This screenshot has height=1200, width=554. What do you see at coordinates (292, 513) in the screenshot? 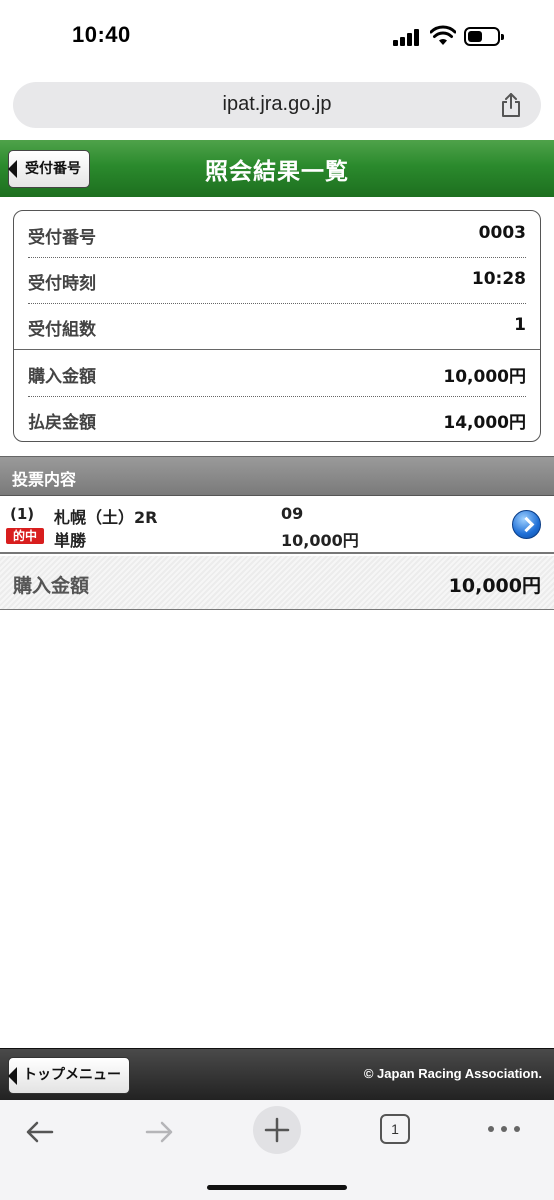
I see `bet-selection: 09` at bounding box center [292, 513].